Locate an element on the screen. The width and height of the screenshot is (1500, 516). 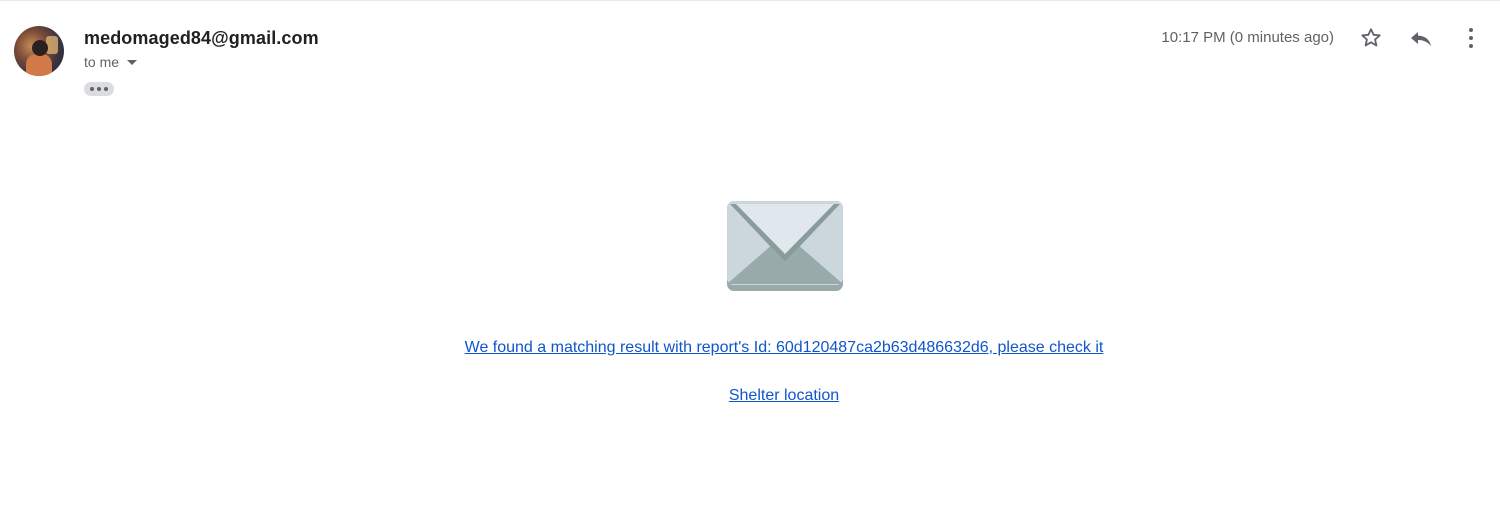
reply-icon is located at coordinates (1421, 39).